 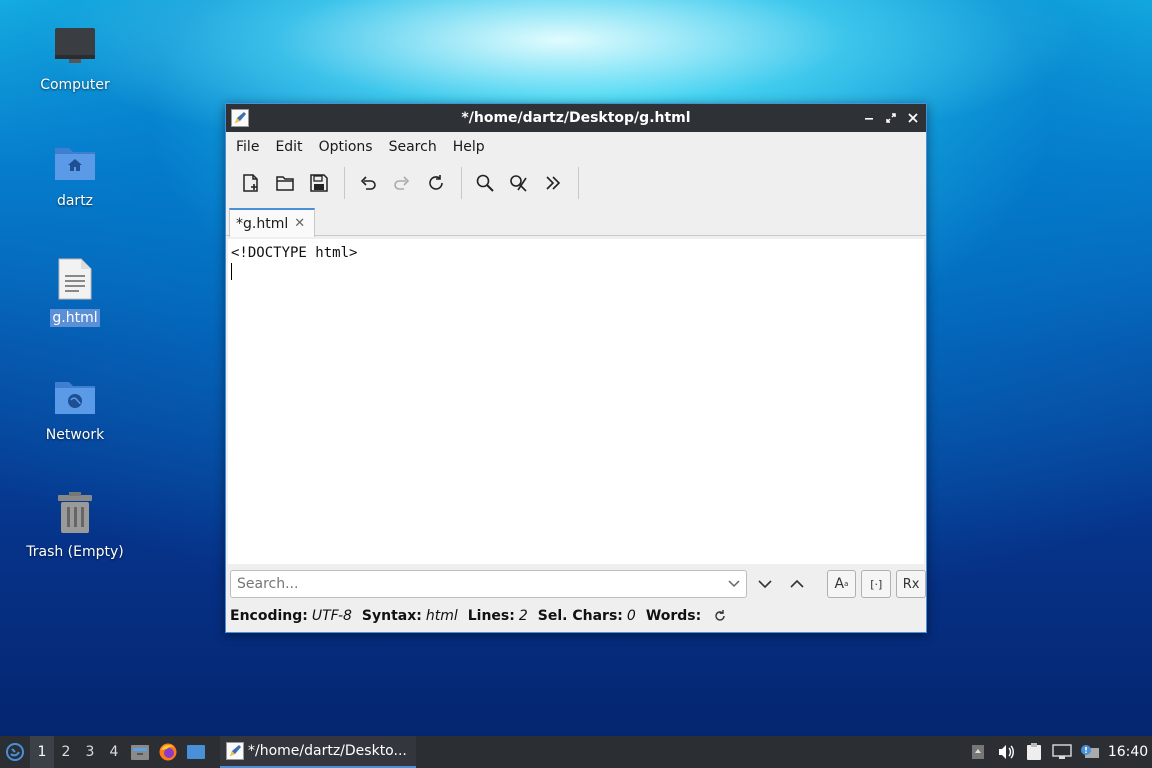 What do you see at coordinates (580, 616) in the screenshot?
I see `sel-chars-label: Sel. Chars:` at bounding box center [580, 616].